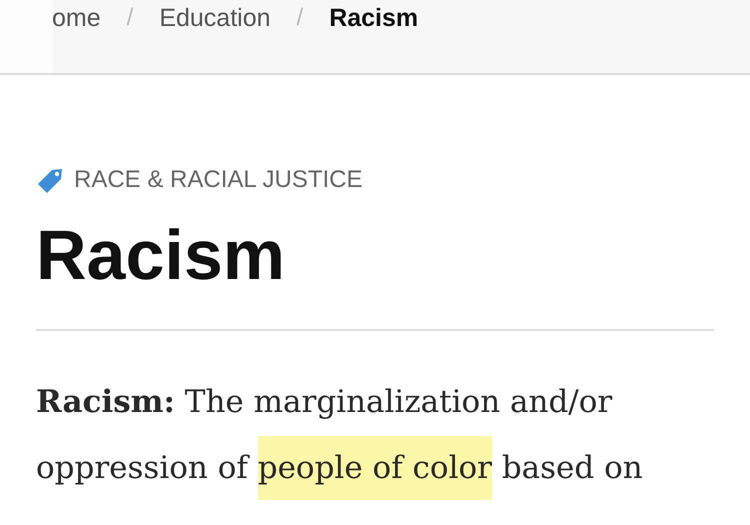 This screenshot has width=750, height=525. Describe the element at coordinates (76, 18) in the screenshot. I see `breadcrumb-link: ome` at that location.